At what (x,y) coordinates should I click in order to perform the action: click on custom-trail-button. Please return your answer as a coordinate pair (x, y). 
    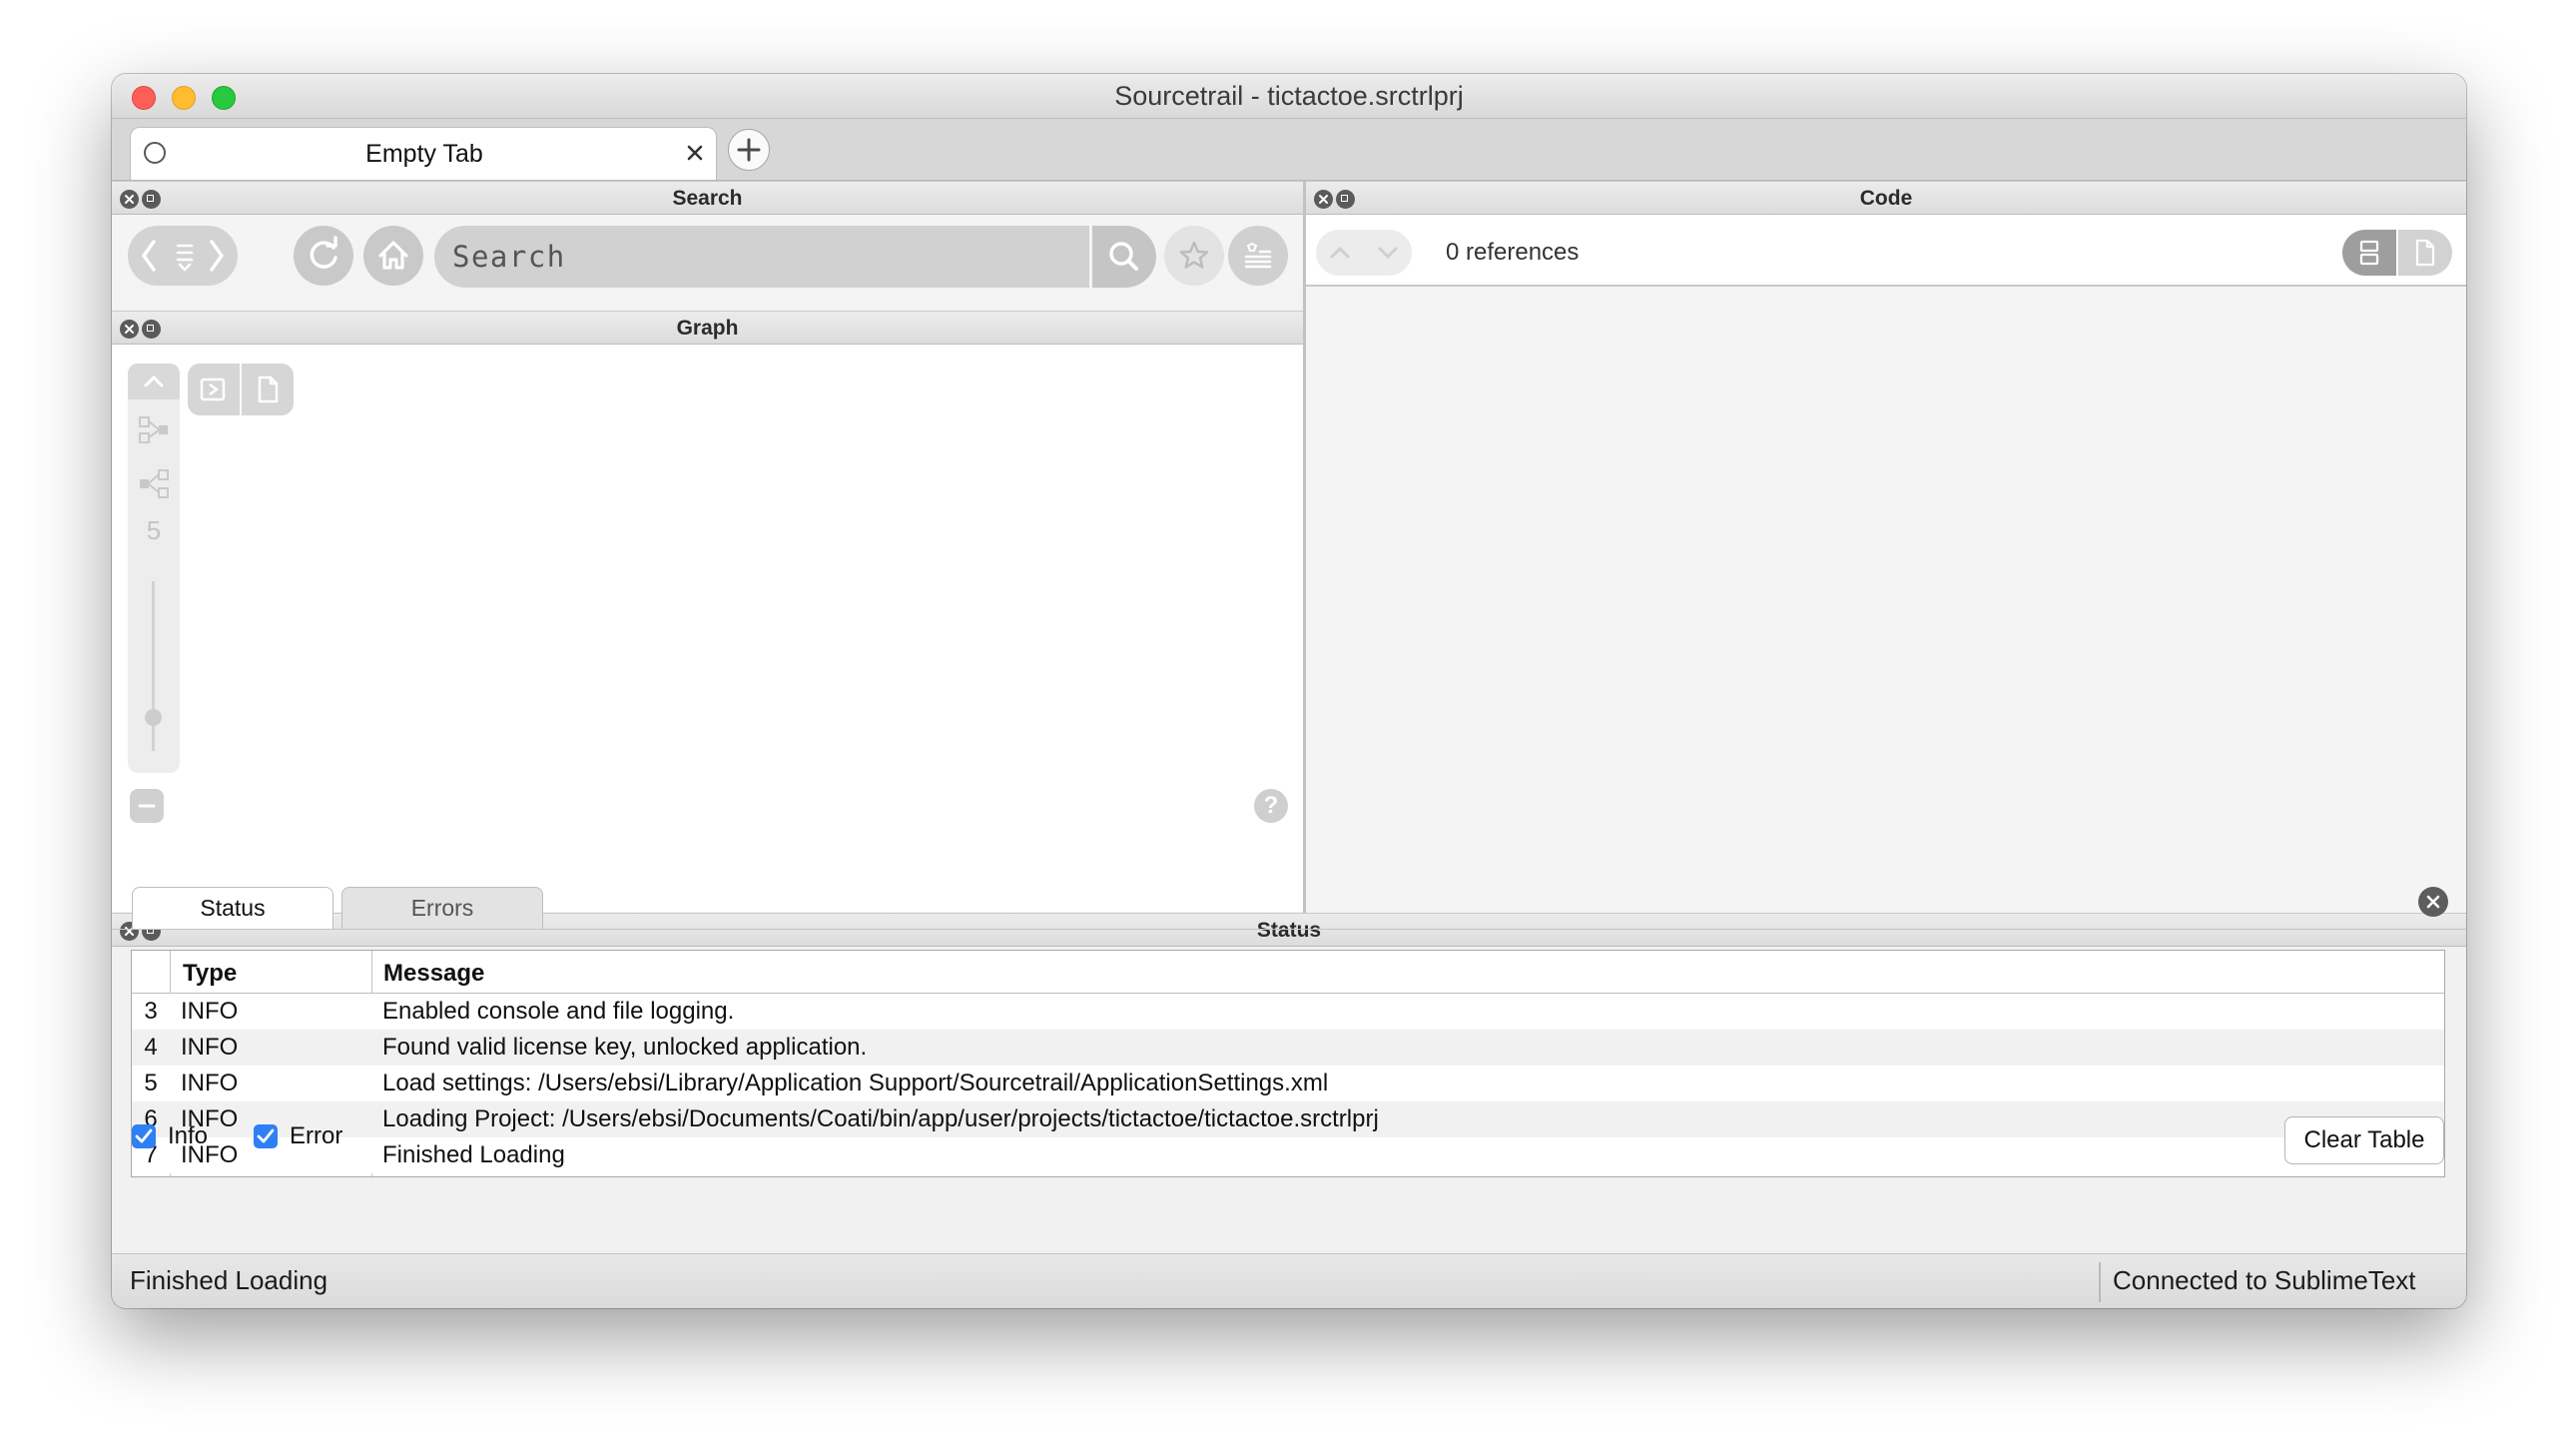
    Looking at the image, I should click on (154, 430).